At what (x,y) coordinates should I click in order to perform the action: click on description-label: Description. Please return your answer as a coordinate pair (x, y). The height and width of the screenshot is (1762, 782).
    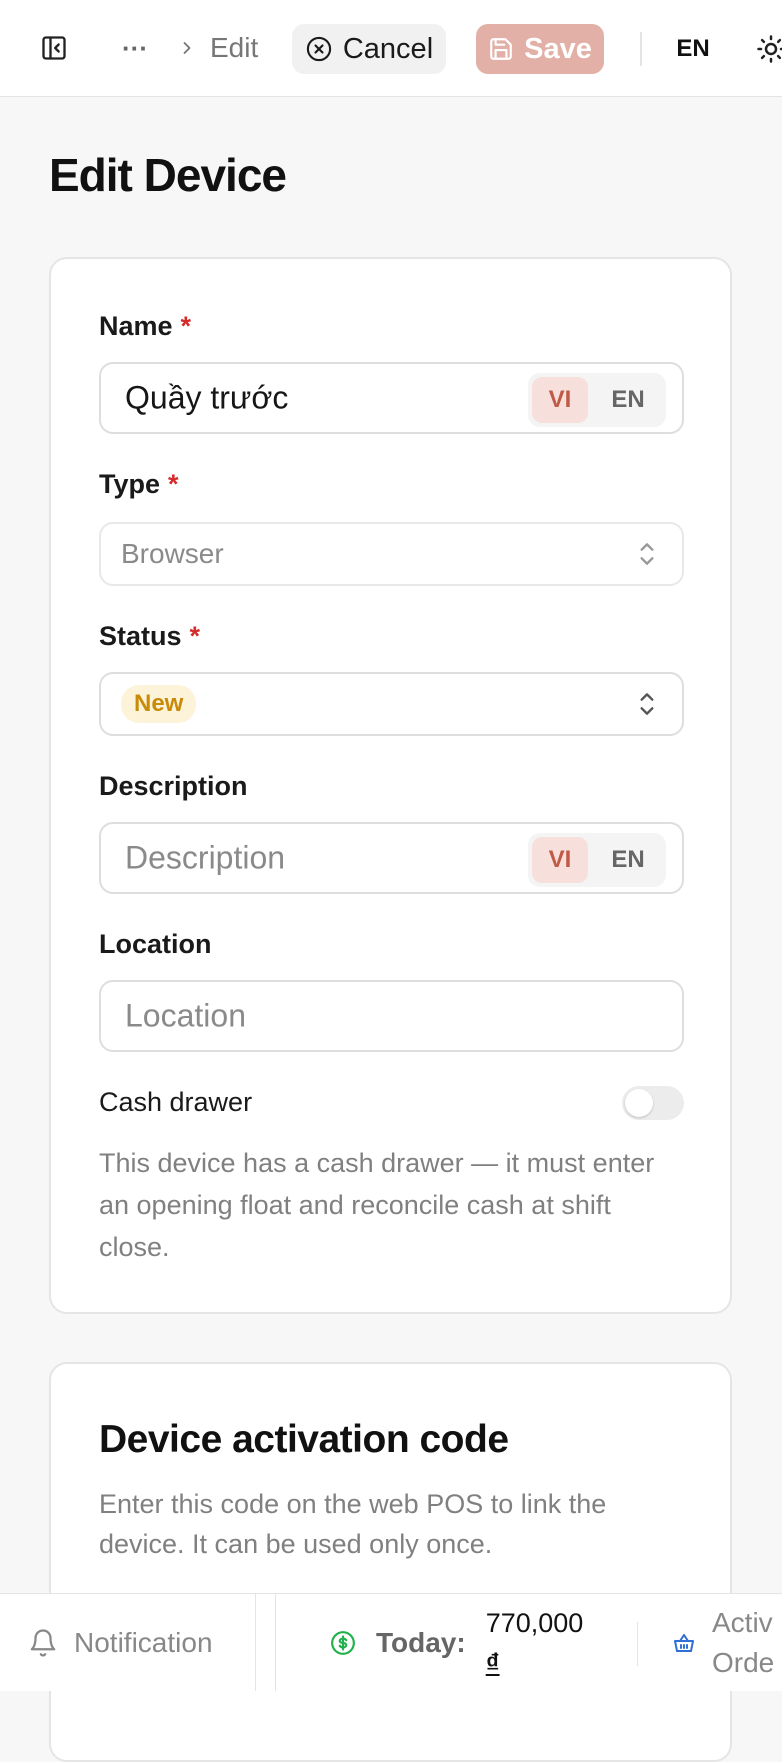
    Looking at the image, I should click on (173, 786).